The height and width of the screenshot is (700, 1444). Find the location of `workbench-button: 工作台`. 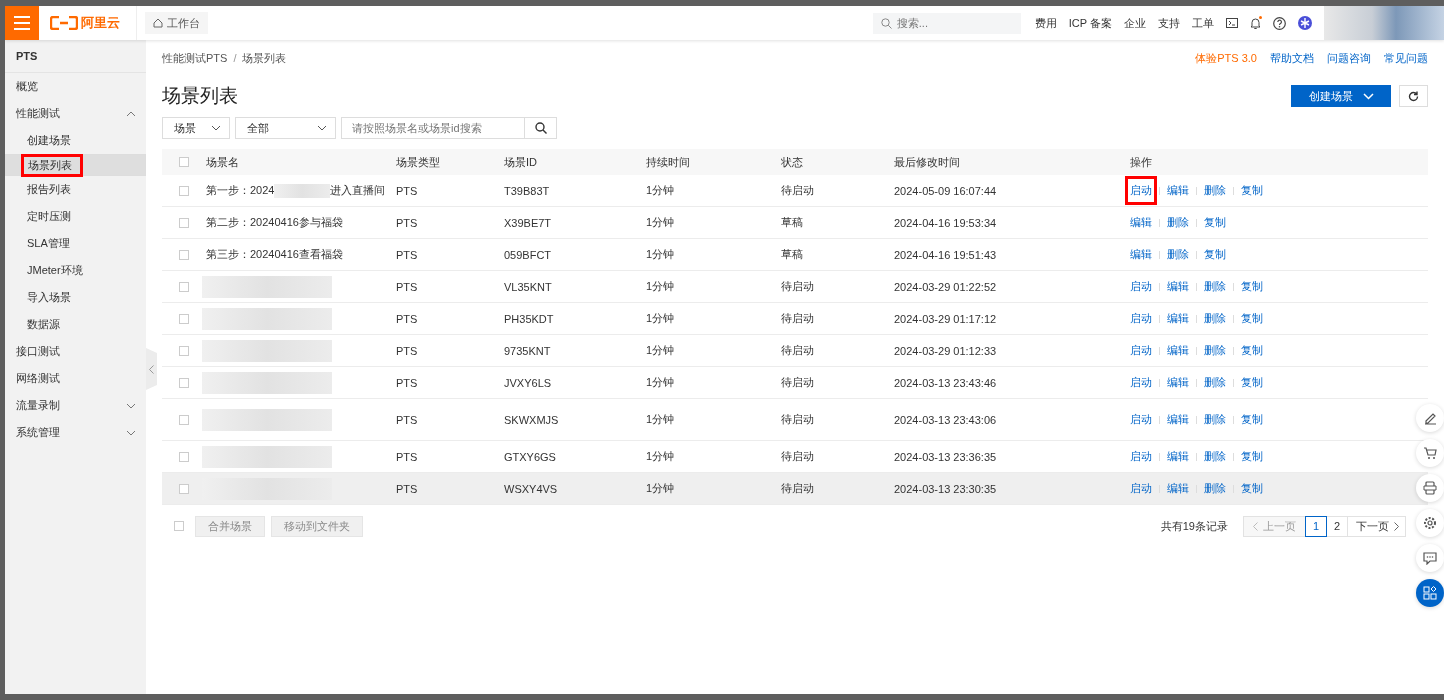

workbench-button: 工作台 is located at coordinates (176, 23).